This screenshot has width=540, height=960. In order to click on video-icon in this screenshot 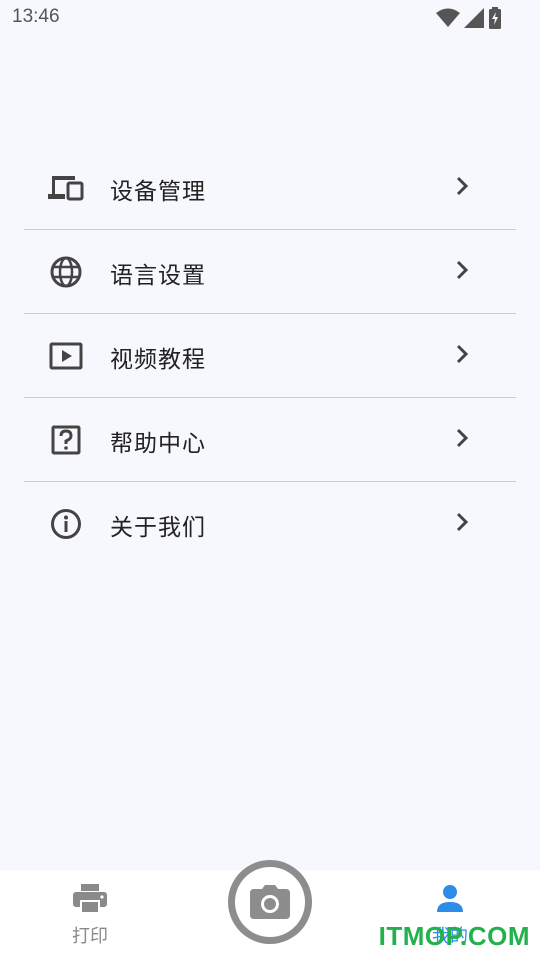, I will do `click(66, 356)`.